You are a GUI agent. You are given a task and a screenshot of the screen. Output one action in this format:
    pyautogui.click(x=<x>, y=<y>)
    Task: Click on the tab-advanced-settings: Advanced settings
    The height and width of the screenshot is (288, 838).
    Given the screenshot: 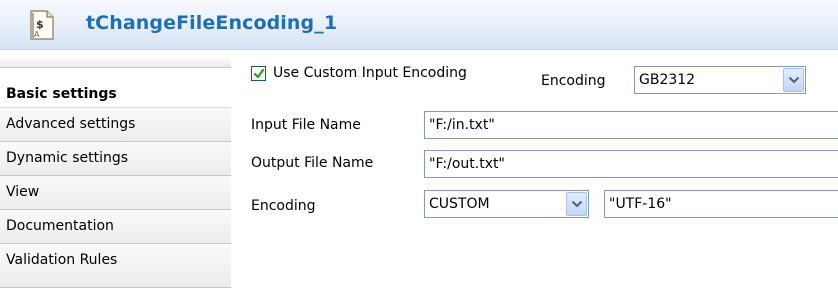 What is the action you would take?
    pyautogui.click(x=115, y=125)
    